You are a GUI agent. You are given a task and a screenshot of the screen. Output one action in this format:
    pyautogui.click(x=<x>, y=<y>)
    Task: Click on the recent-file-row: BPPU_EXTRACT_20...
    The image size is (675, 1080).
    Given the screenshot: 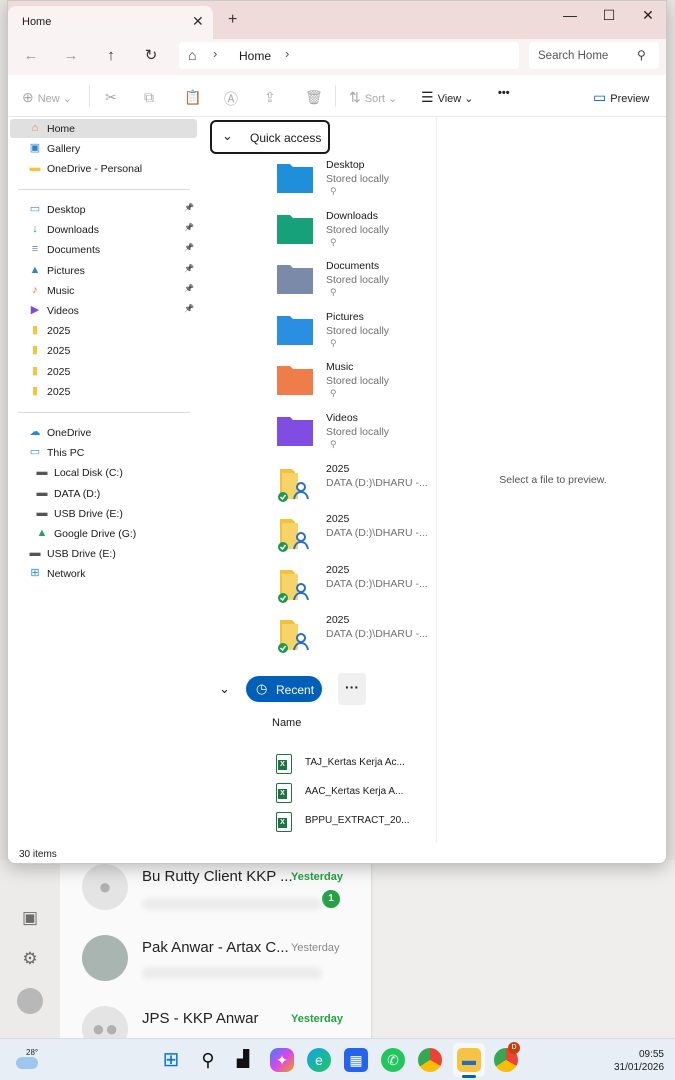 What is the action you would take?
    pyautogui.click(x=351, y=823)
    